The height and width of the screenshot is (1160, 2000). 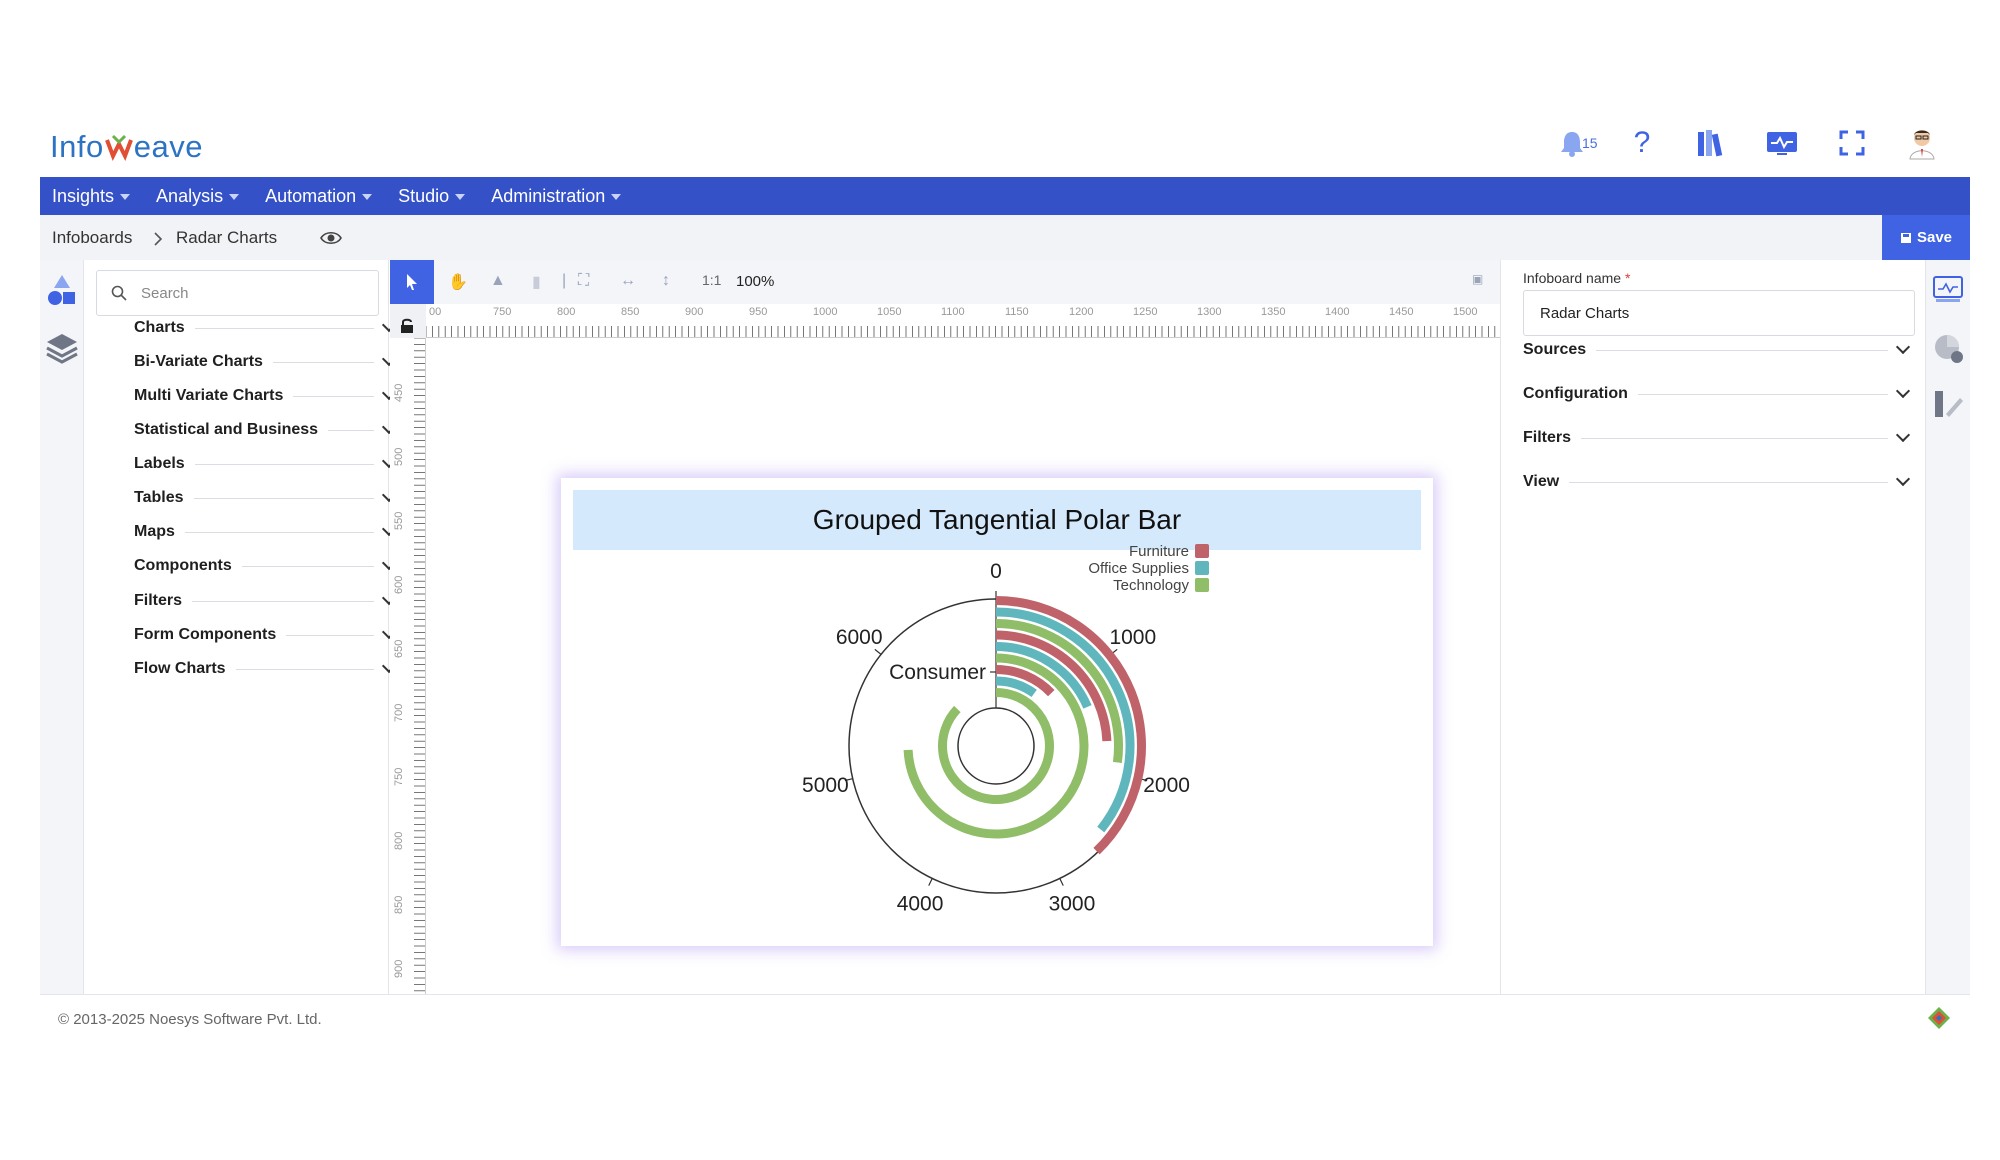 What do you see at coordinates (1903, 391) in the screenshot?
I see `chevron-down-icon` at bounding box center [1903, 391].